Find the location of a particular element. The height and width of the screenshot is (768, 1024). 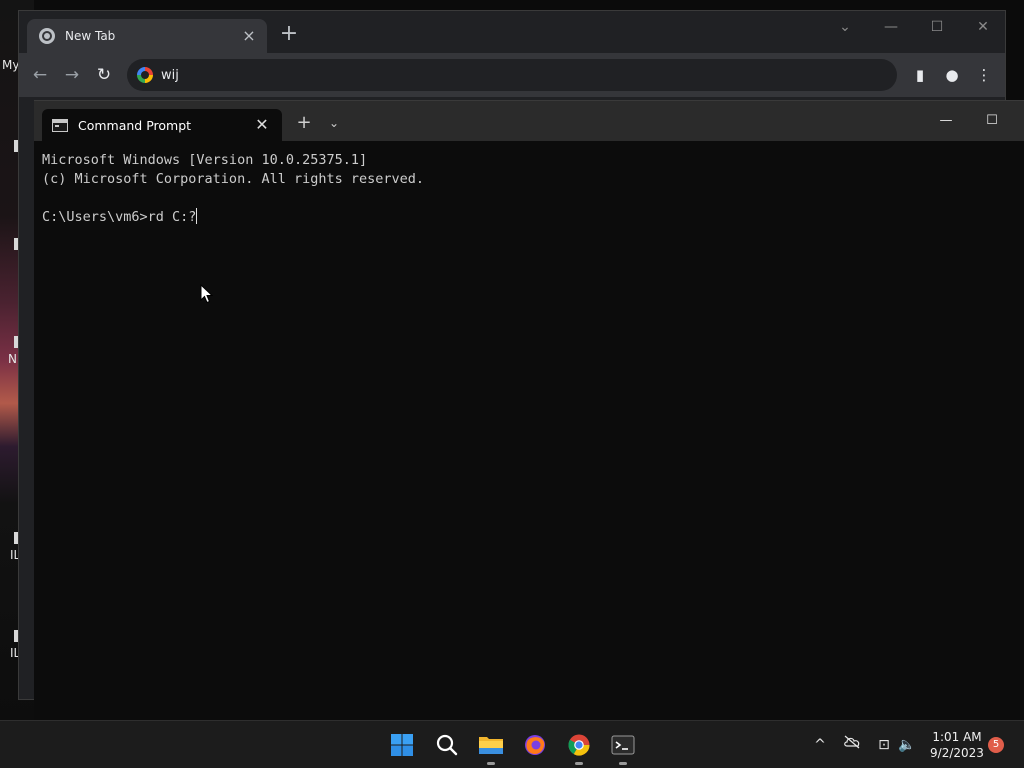

chrome-tabstrip: New Tab × + ⌄ — ☐ ✕ is located at coordinates (512, 32).